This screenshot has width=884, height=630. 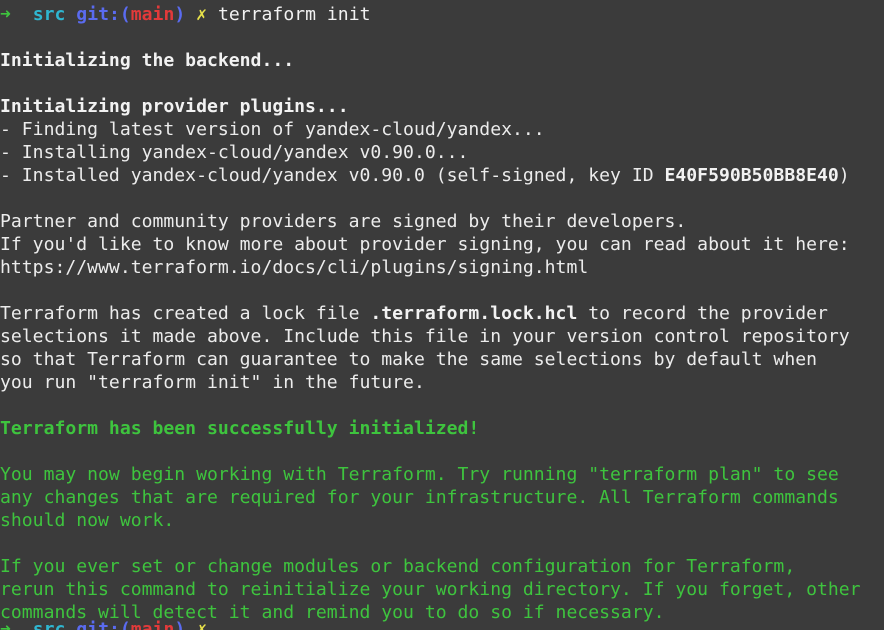 I want to click on prompt-git-branch: main, so click(x=152, y=14).